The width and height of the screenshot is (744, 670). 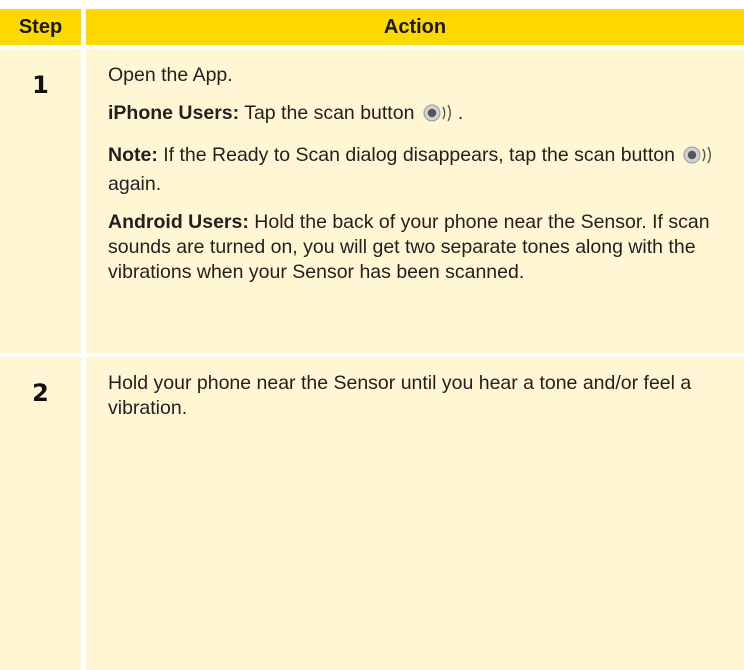 What do you see at coordinates (329, 113) in the screenshot?
I see `iphone-text: Tap the scan button` at bounding box center [329, 113].